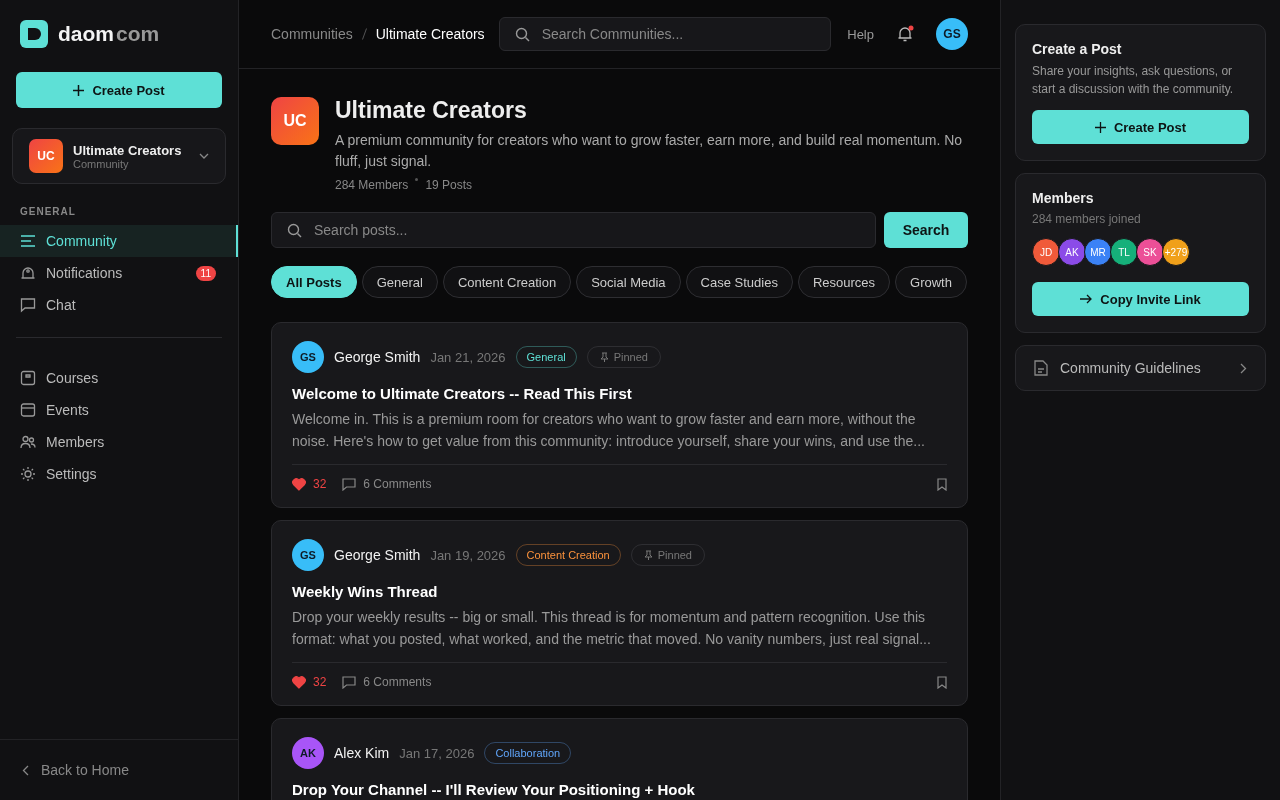 The image size is (1280, 800). I want to click on user-avatar: GS, so click(952, 34).